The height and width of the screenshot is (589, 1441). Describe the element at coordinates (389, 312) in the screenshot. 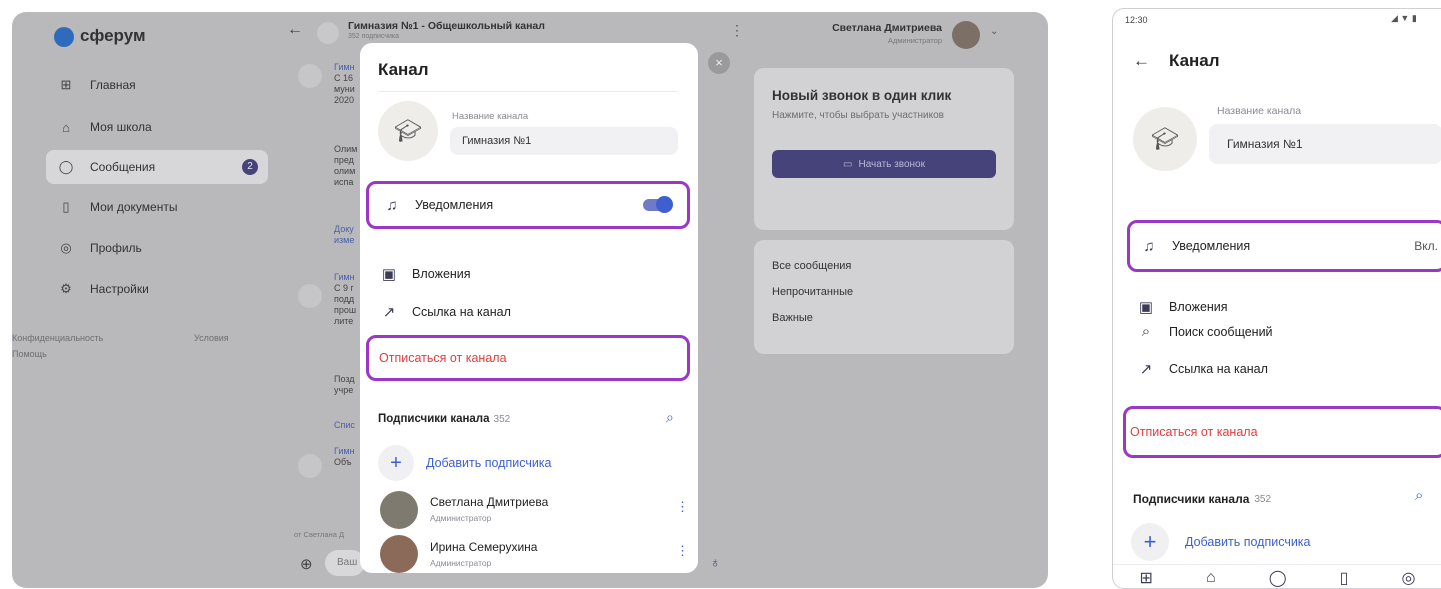

I see `link-icon: ↗` at that location.